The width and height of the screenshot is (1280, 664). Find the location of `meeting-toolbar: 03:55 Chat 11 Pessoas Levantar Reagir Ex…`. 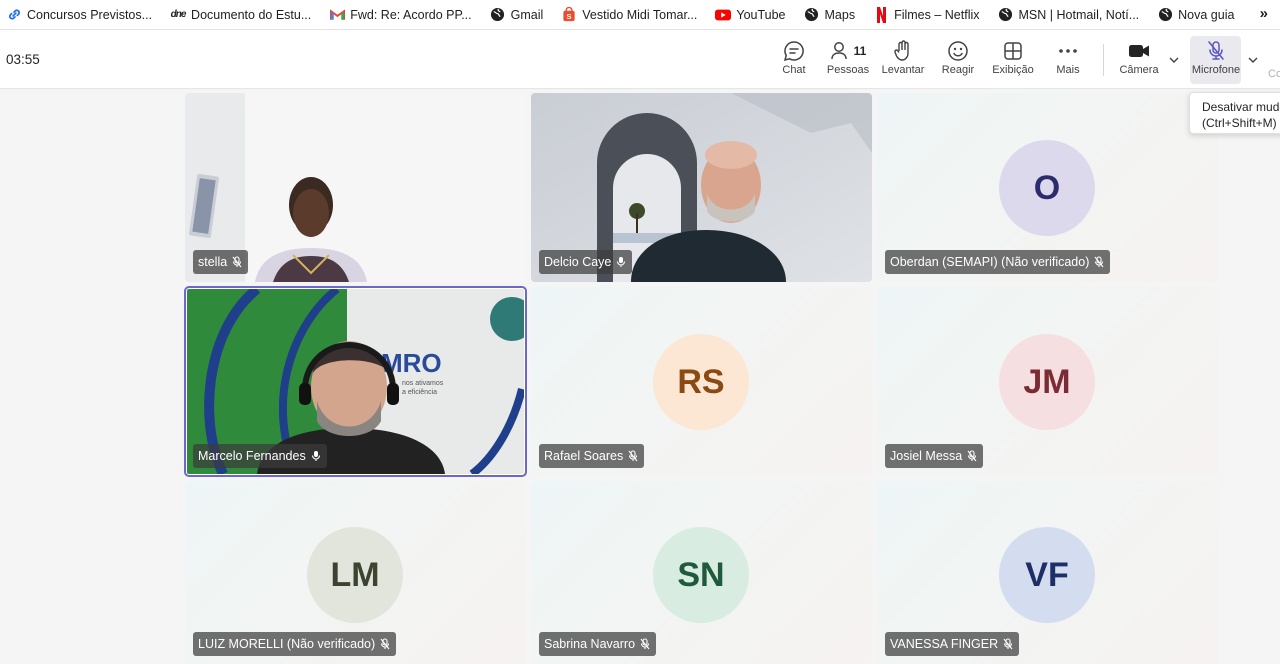

meeting-toolbar: 03:55 Chat 11 Pessoas Levantar Reagir Ex… is located at coordinates (640, 59).